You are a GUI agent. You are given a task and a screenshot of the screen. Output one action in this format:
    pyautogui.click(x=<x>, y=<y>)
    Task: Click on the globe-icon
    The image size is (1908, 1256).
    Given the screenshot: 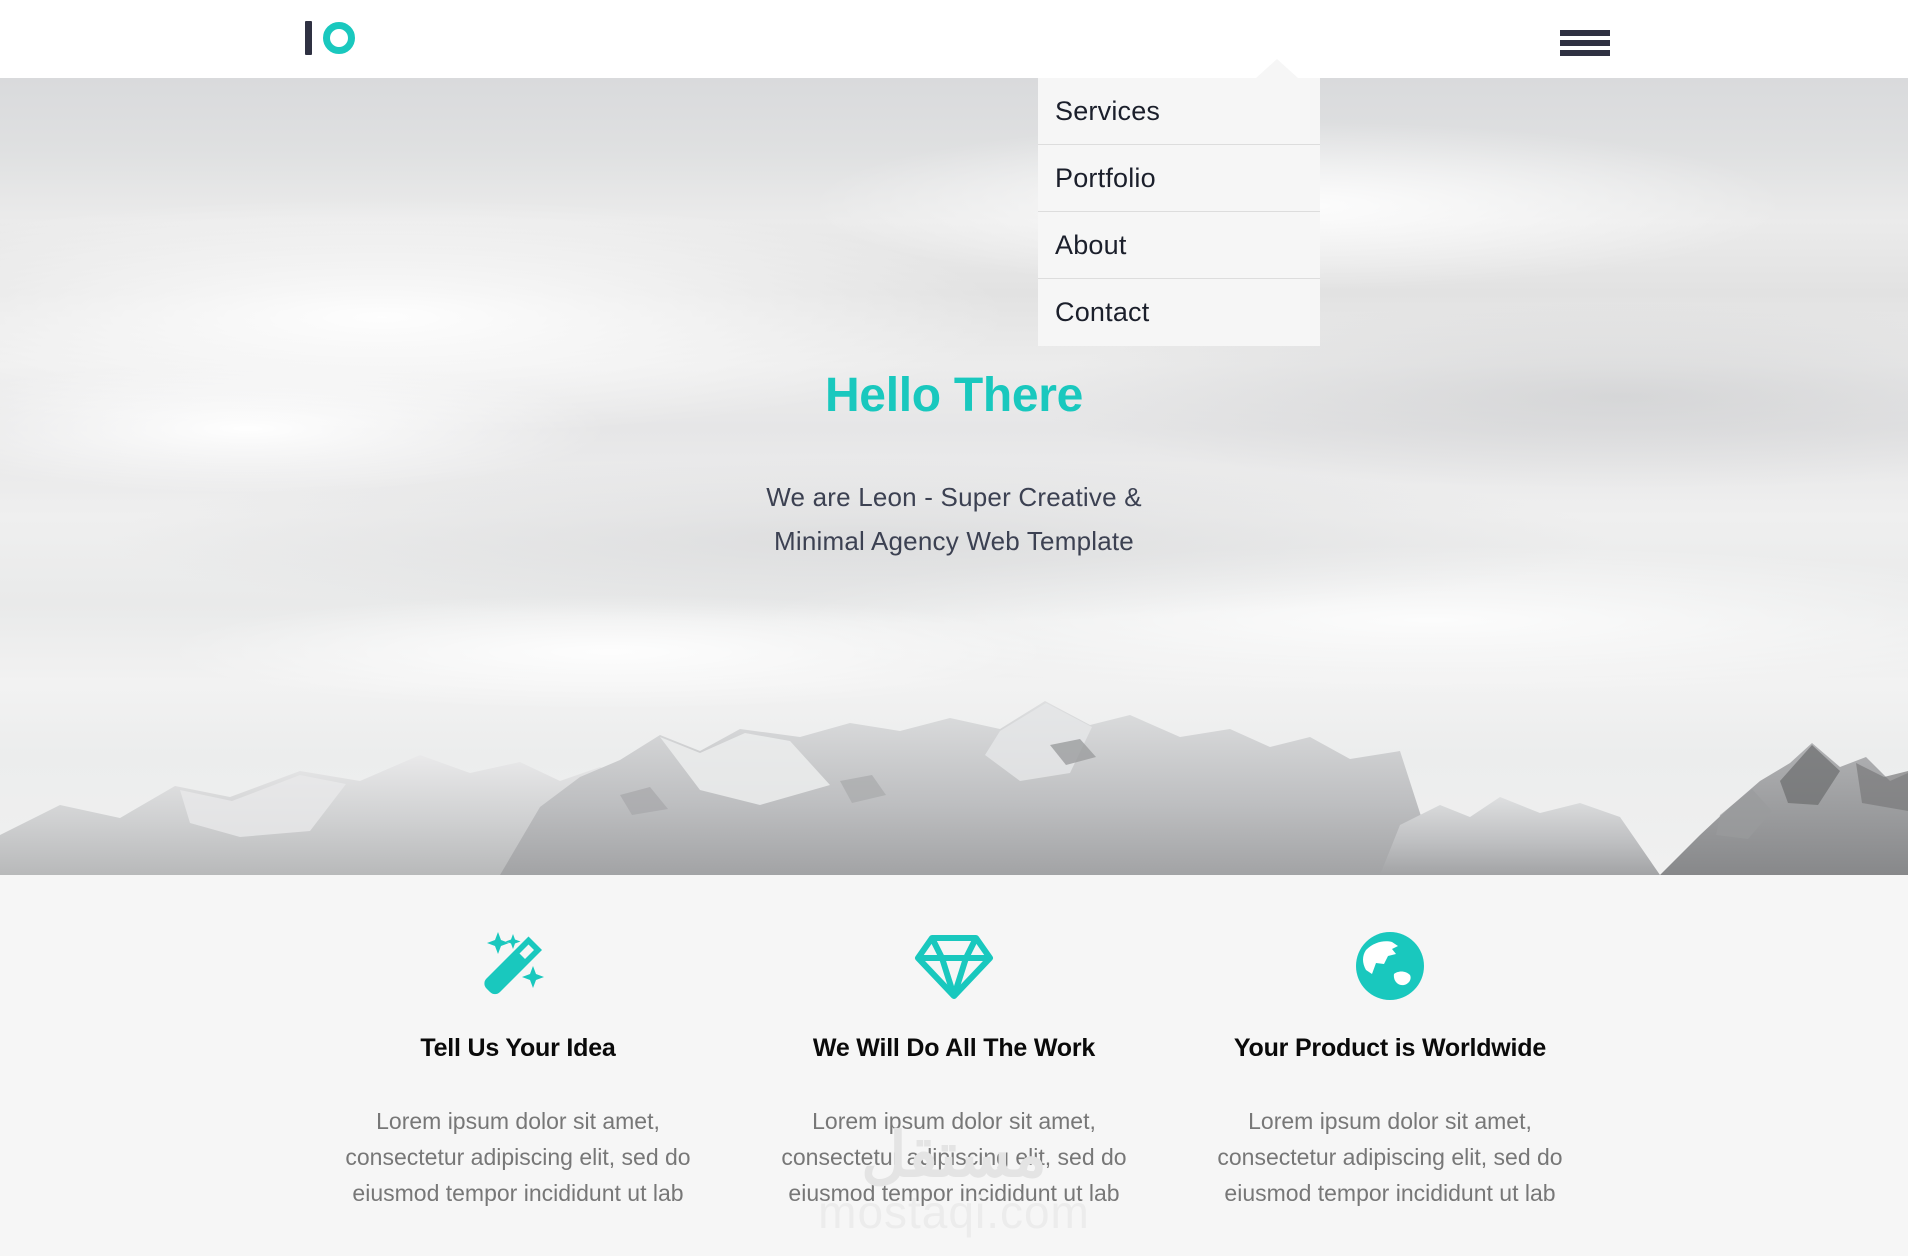 What is the action you would take?
    pyautogui.click(x=1390, y=966)
    